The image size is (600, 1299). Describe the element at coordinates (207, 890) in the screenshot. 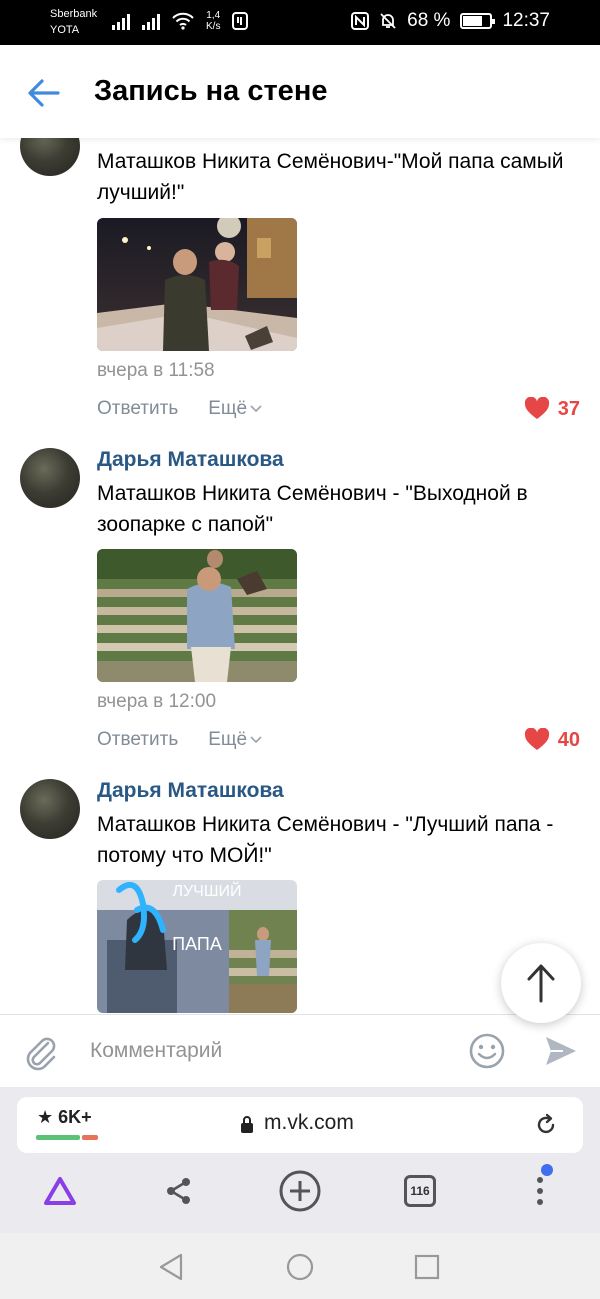

I see `photo-caption-top: ЛУЧШИЙ` at that location.